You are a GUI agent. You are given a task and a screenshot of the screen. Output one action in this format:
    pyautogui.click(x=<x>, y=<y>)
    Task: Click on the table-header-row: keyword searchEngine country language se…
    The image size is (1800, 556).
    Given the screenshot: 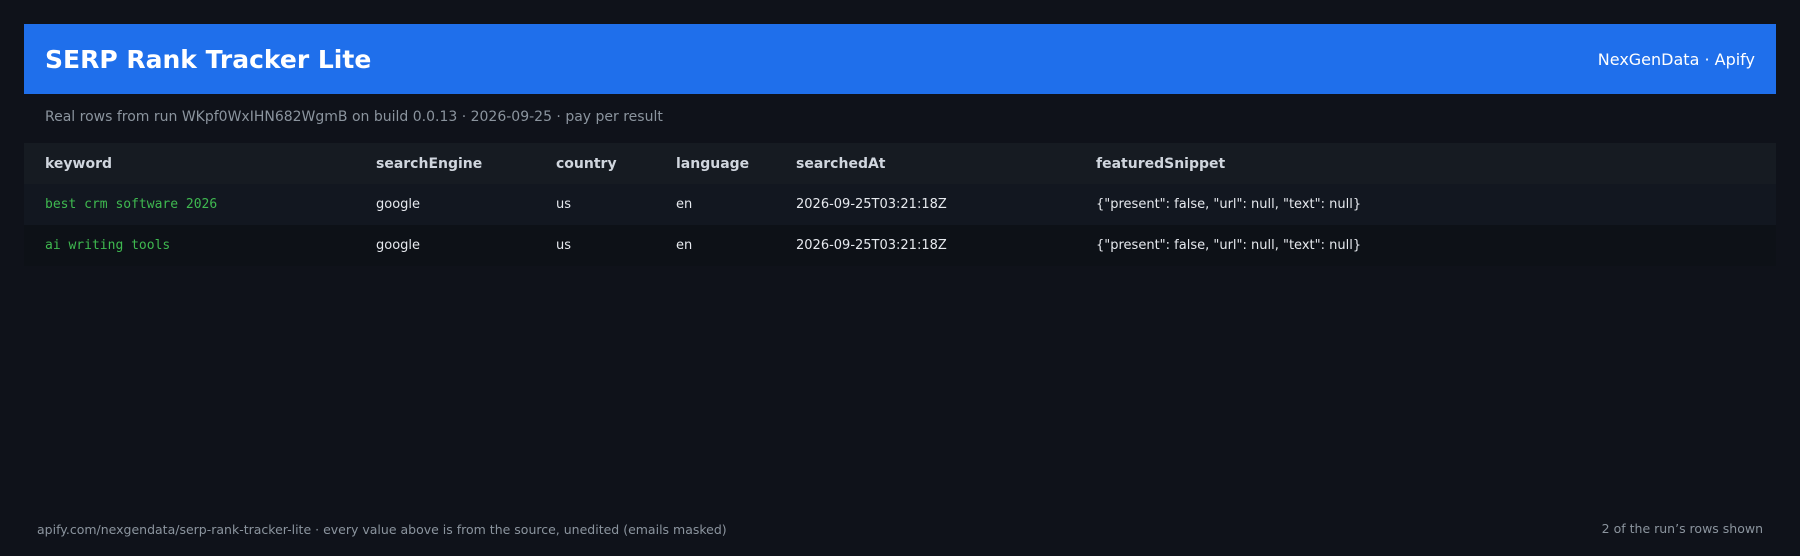 What is the action you would take?
    pyautogui.click(x=900, y=163)
    